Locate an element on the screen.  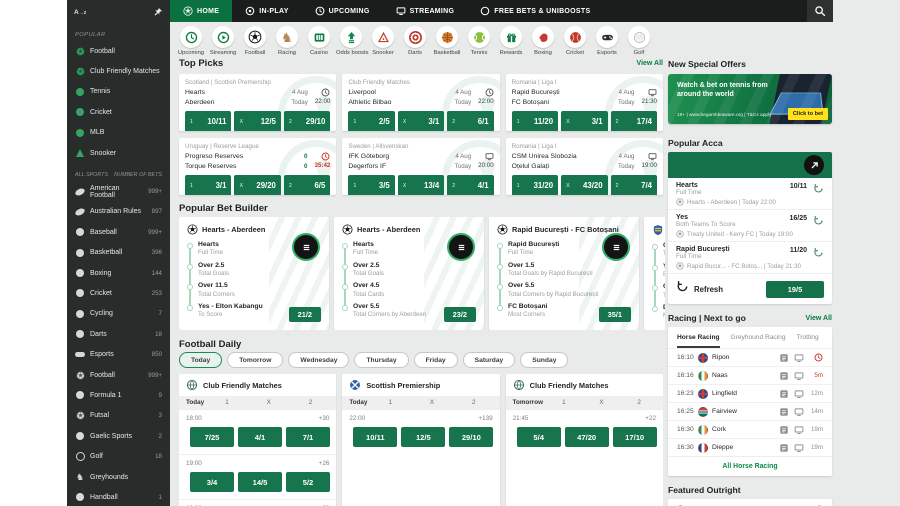
daily-match-row: LatinaL'Aquila Calcio 19273/414/55/2 is located at coordinates (257, 484).